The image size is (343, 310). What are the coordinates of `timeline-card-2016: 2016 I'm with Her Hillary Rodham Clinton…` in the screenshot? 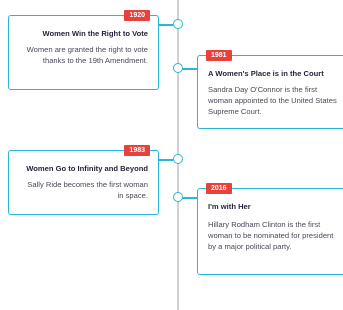 It's located at (270, 229).